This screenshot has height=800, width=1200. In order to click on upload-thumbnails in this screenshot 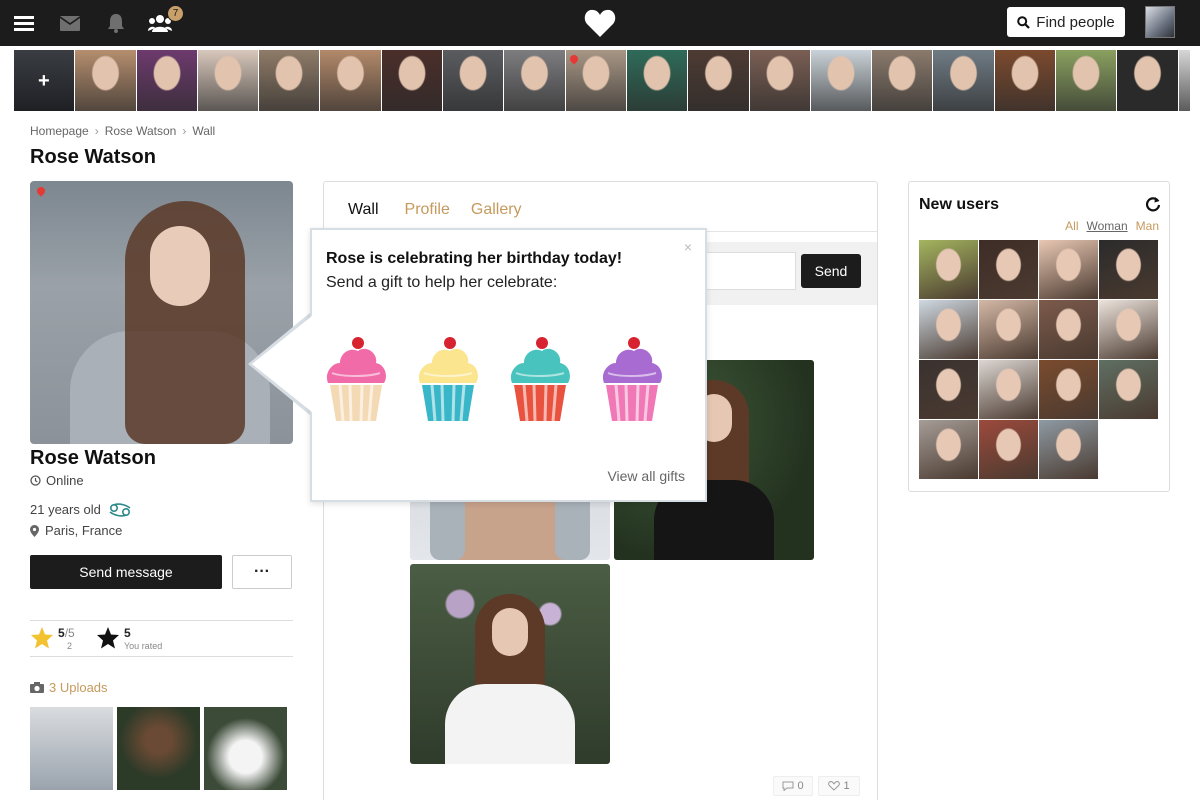, I will do `click(158, 748)`.